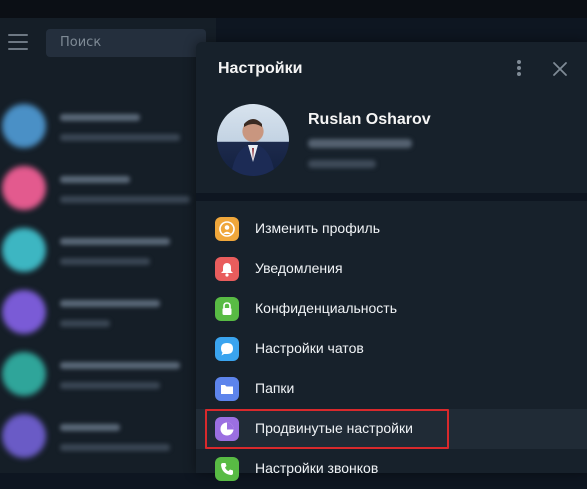  What do you see at coordinates (253, 140) in the screenshot?
I see `profile-avatar` at bounding box center [253, 140].